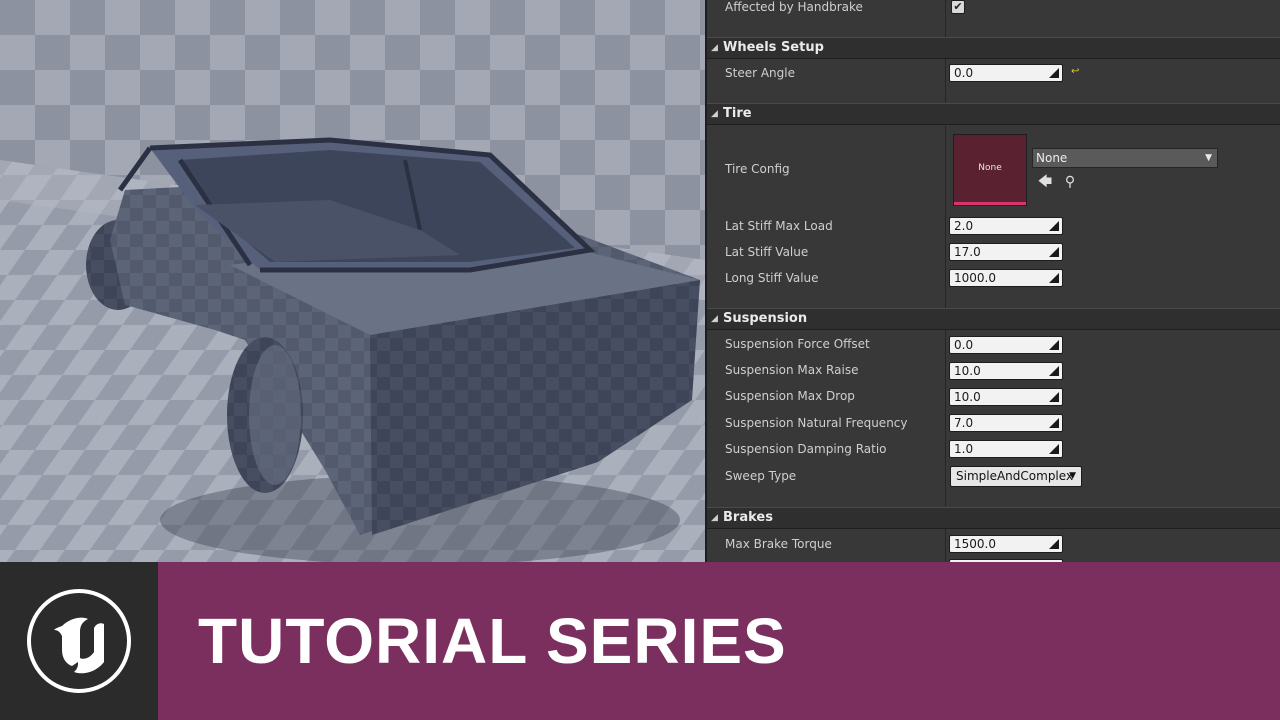 This screenshot has height=720, width=1280. What do you see at coordinates (773, 47) in the screenshot?
I see `wheels-setup-title: Wheels Setup` at bounding box center [773, 47].